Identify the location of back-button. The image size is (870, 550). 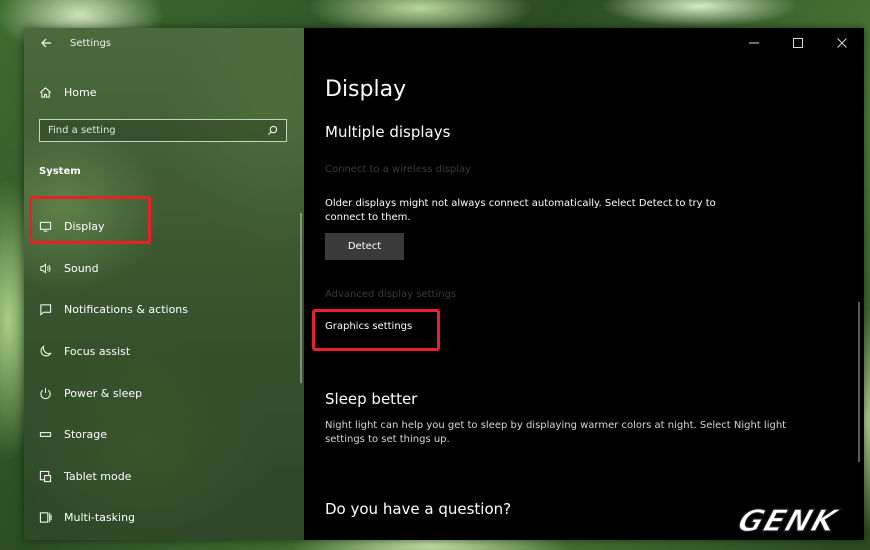
(46, 43).